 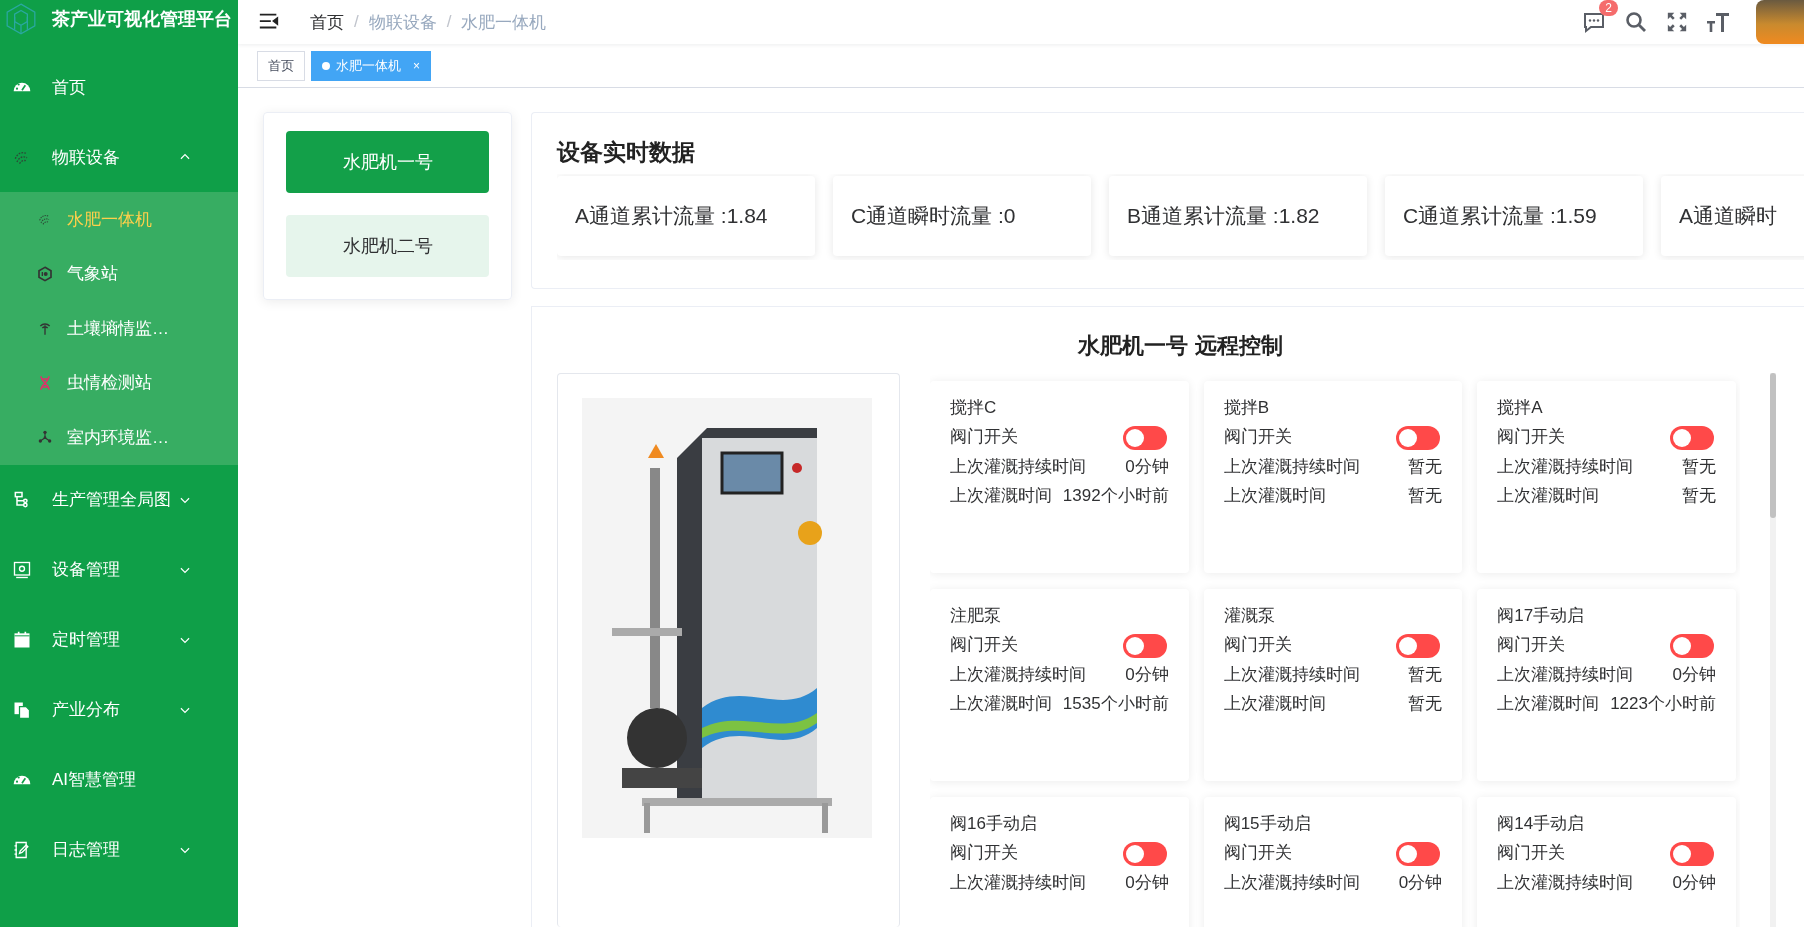 What do you see at coordinates (119, 639) in the screenshot?
I see `menu-item: 定时管理` at bounding box center [119, 639].